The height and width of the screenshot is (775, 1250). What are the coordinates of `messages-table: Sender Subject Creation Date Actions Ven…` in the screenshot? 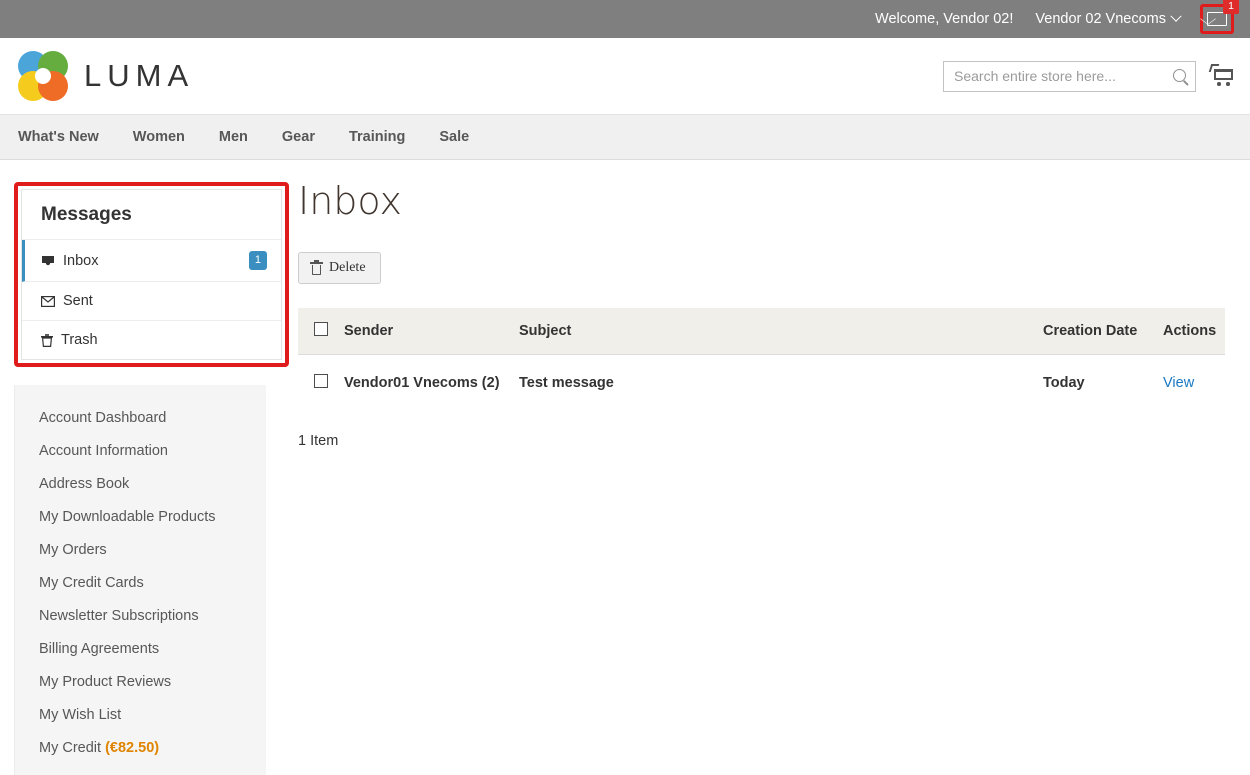 It's located at (761, 359).